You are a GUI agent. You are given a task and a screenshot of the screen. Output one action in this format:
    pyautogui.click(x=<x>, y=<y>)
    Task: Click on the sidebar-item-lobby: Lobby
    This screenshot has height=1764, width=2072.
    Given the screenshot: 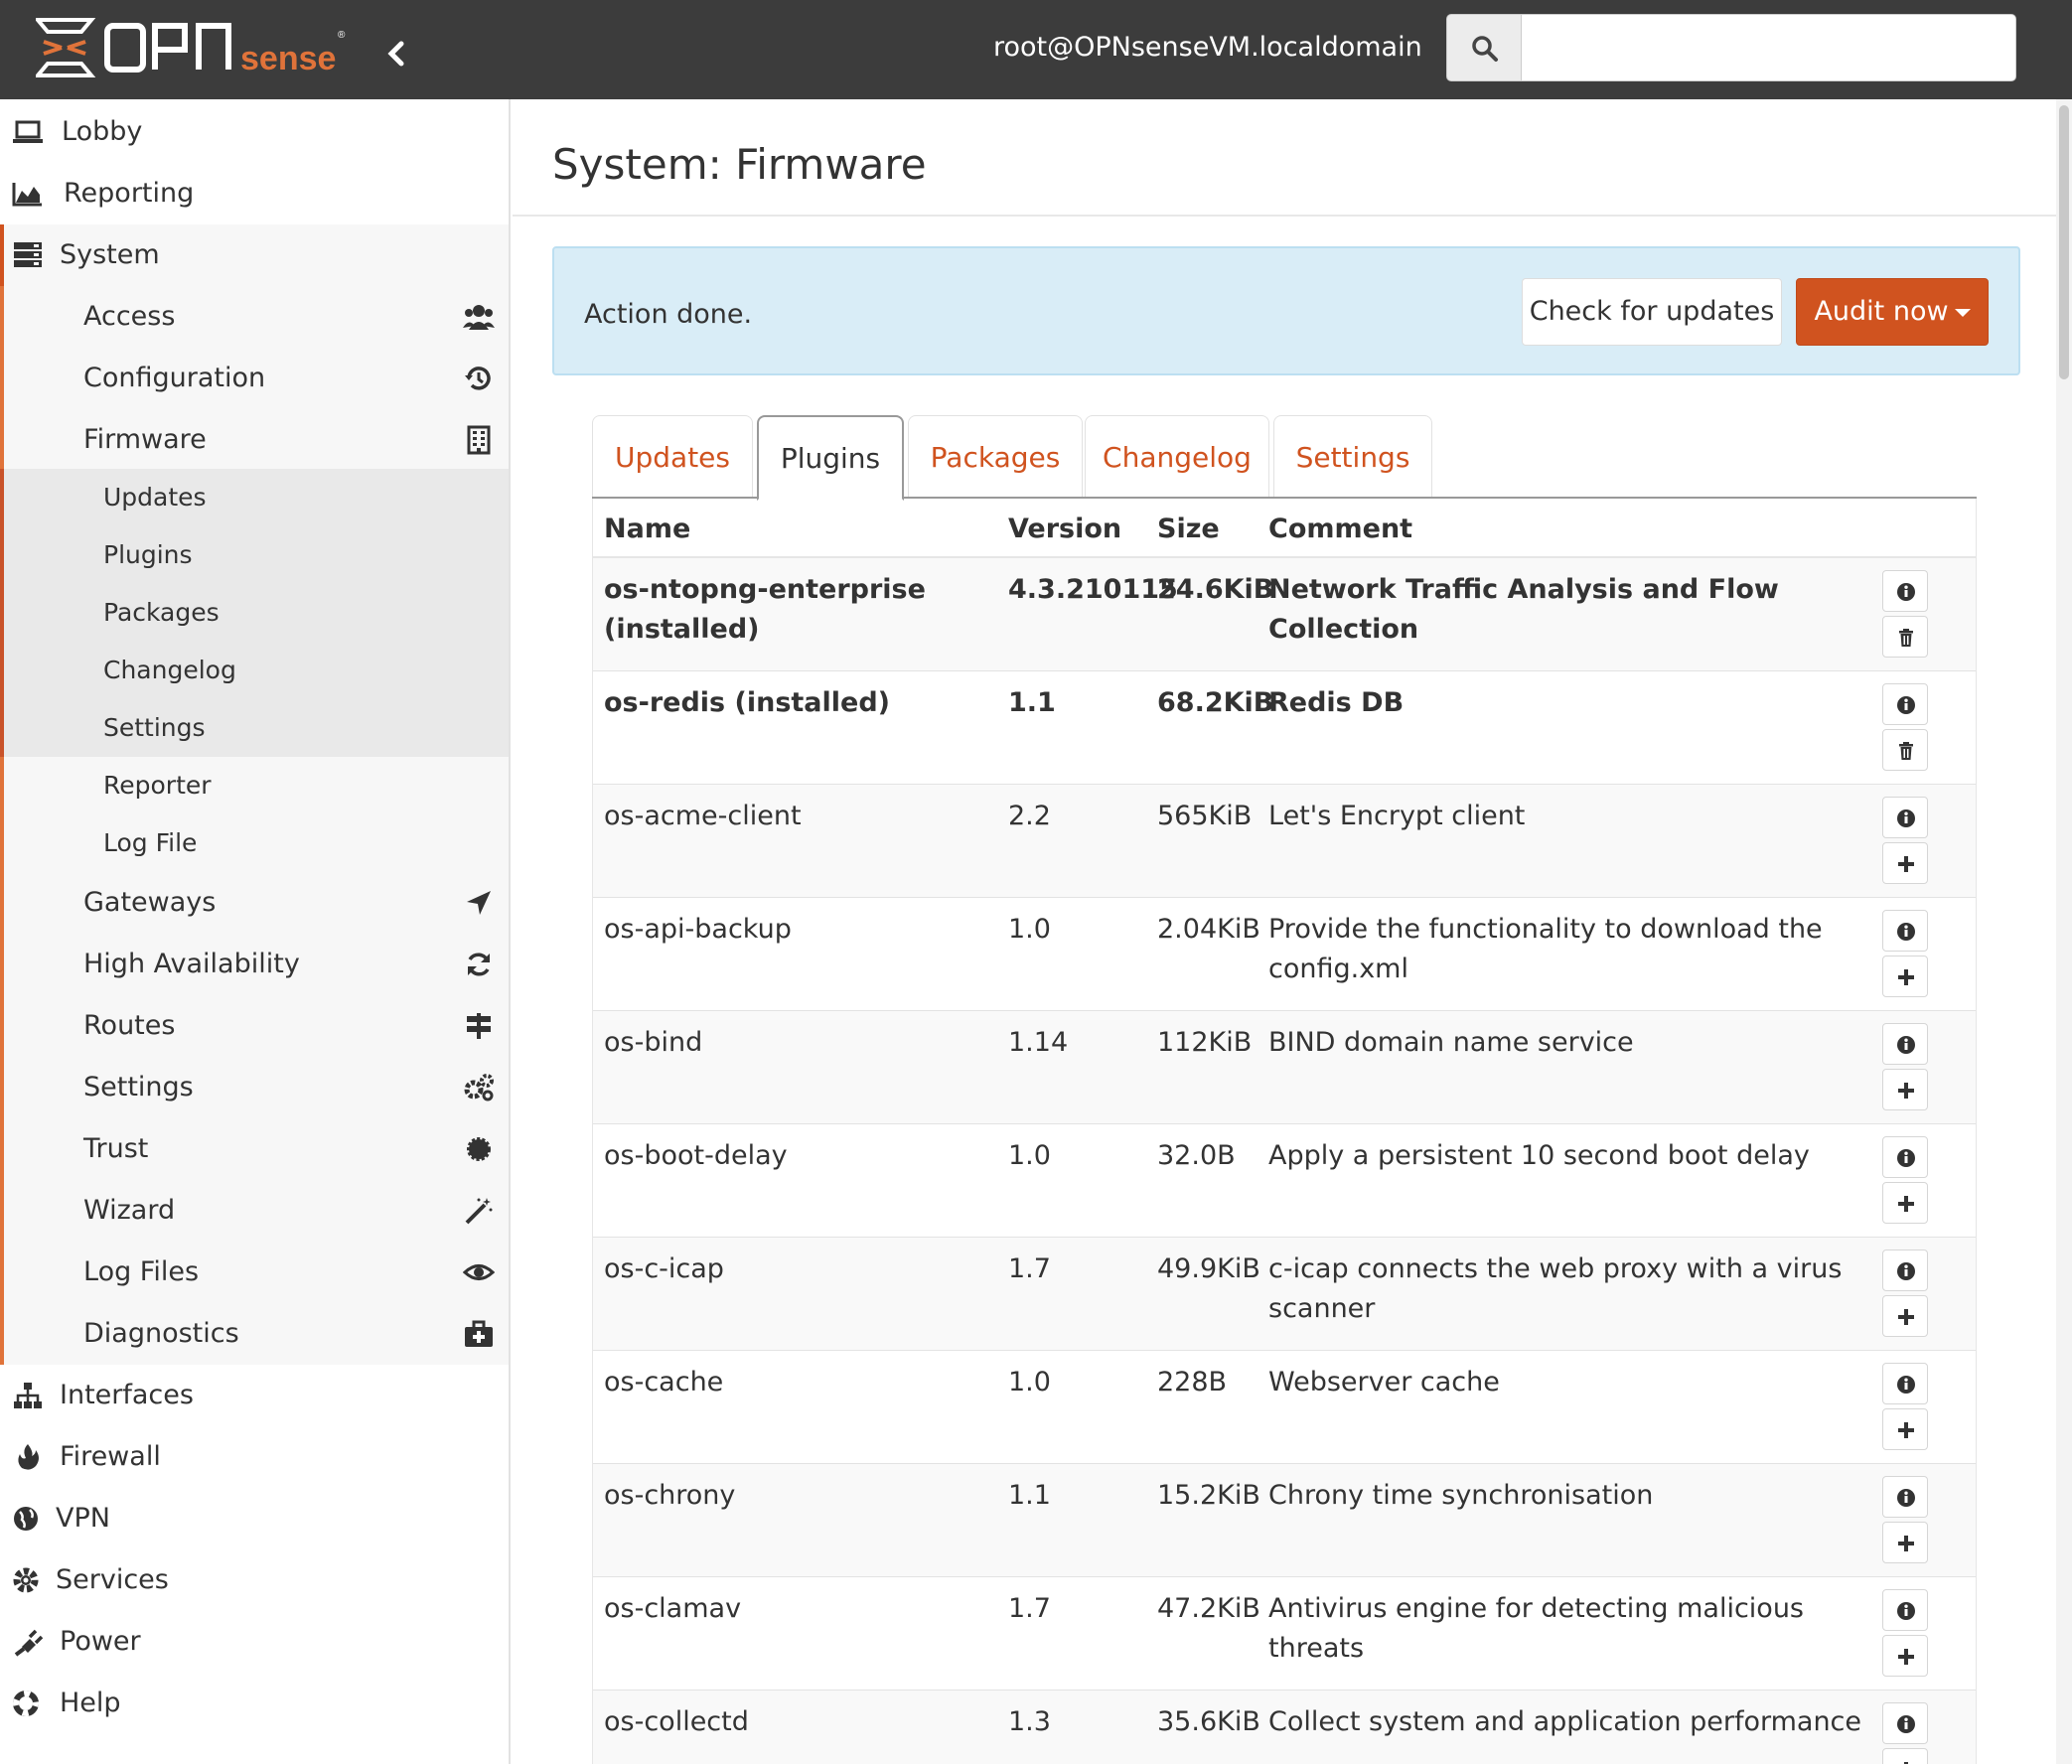 What is the action you would take?
    pyautogui.click(x=254, y=132)
    